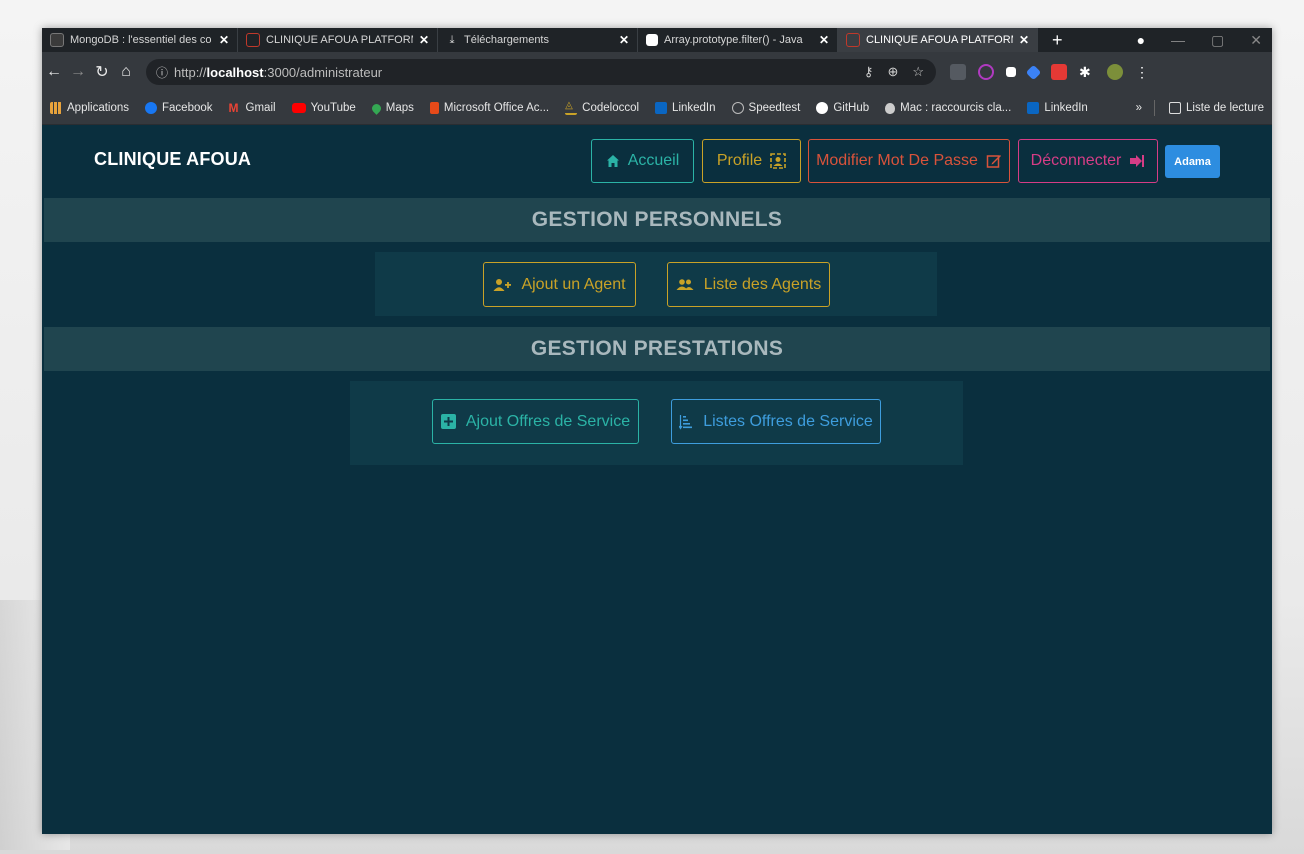  Describe the element at coordinates (162, 72) in the screenshot. I see `info-icon: ⓘ` at that location.